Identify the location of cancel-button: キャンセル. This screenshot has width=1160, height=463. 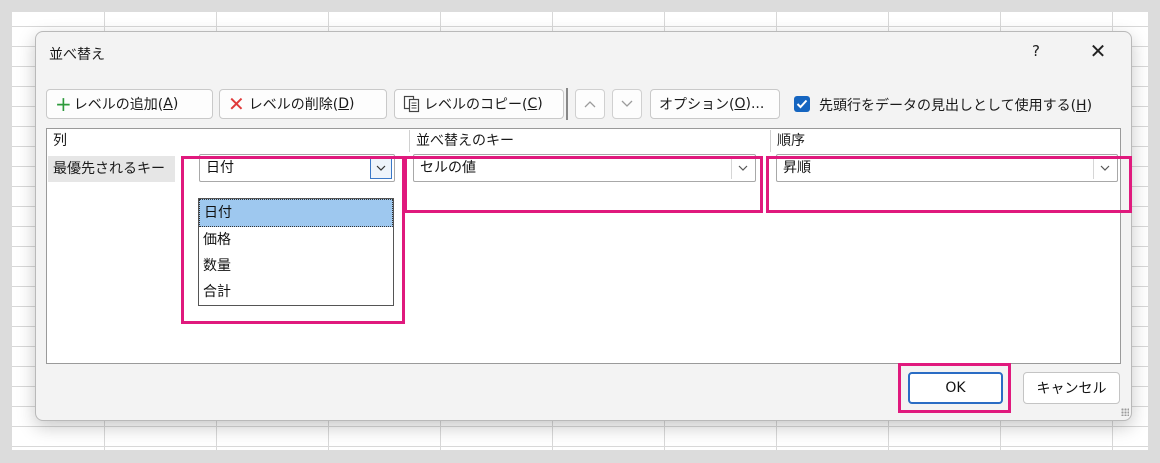
(1071, 388).